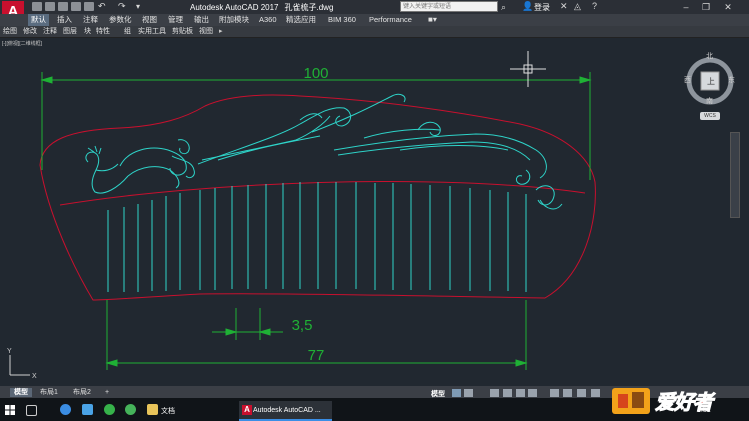 The height and width of the screenshot is (421, 749). I want to click on tab-annotate: 注释, so click(90, 20).